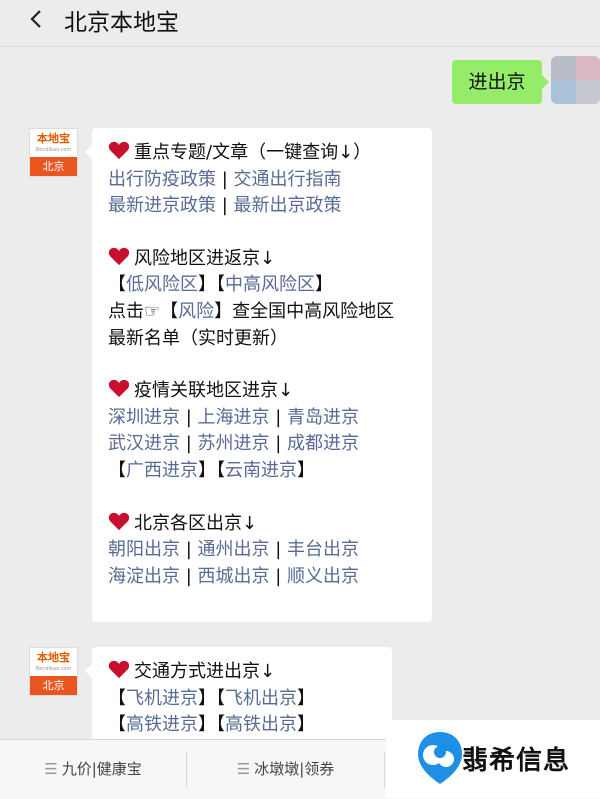 The image size is (600, 799). I want to click on message-line: 点击☞【风险】查全国中高风险地区, so click(270, 312).